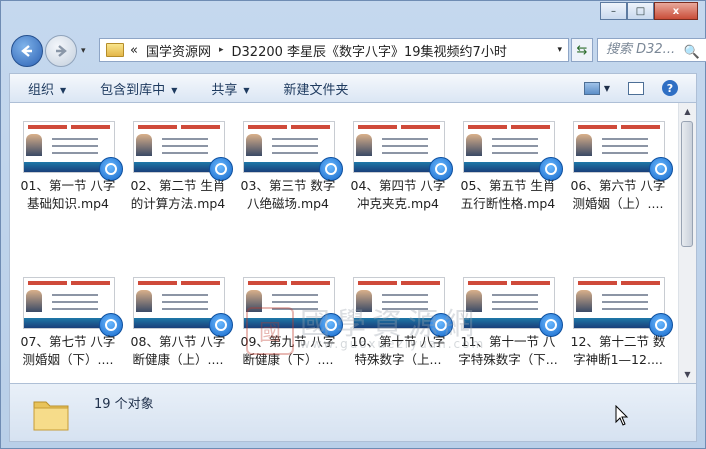 This screenshot has height=449, width=706. Describe the element at coordinates (134, 50) in the screenshot. I see `breadcrumb-overflow: «` at that location.